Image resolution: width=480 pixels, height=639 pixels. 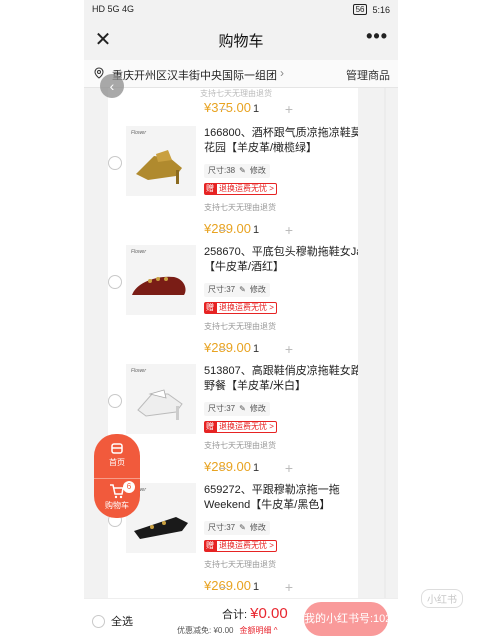 I want to click on status-right: 56 5:16, so click(x=371, y=9).